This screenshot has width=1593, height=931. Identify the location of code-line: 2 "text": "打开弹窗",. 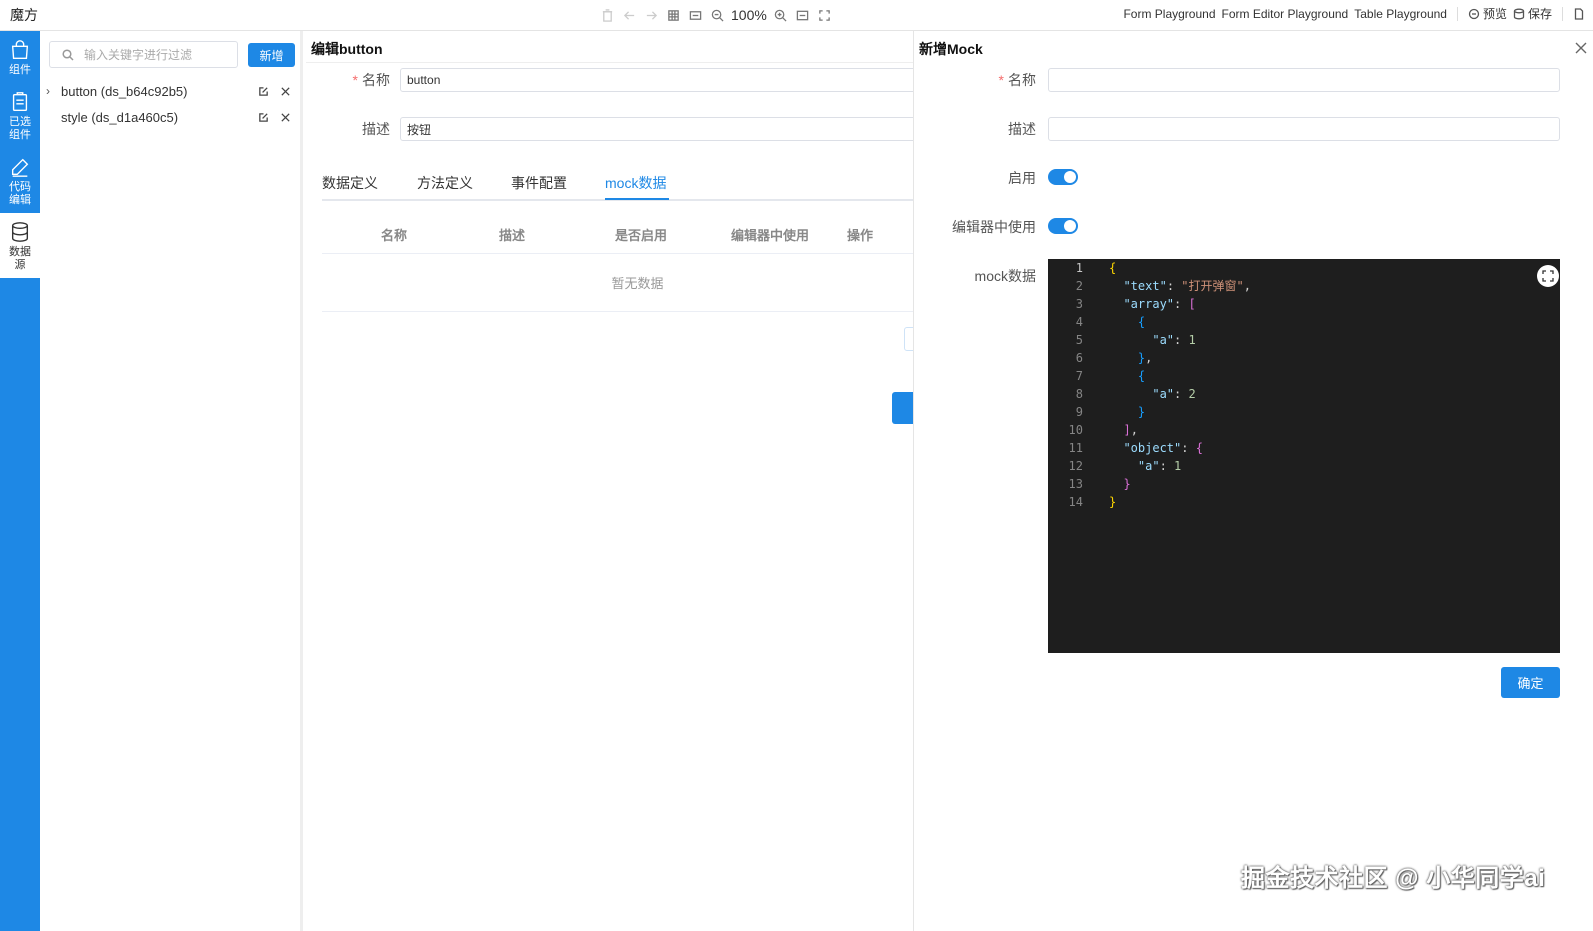
(1163, 286).